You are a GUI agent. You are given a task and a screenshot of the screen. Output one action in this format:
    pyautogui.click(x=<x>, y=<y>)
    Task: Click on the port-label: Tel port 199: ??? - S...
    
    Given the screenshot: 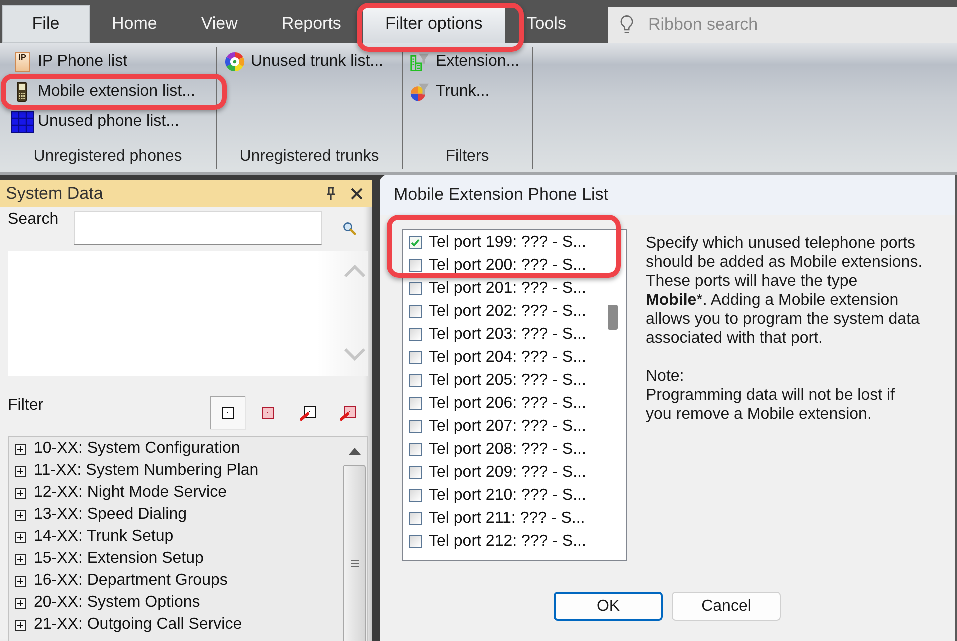 What is the action you would take?
    pyautogui.click(x=507, y=243)
    